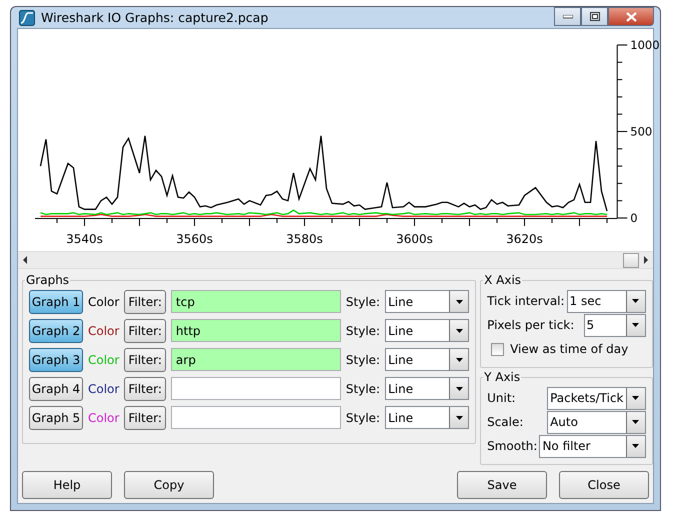 This screenshot has height=520, width=688. What do you see at coordinates (502, 377) in the screenshot?
I see `group-title: Y Axis` at bounding box center [502, 377].